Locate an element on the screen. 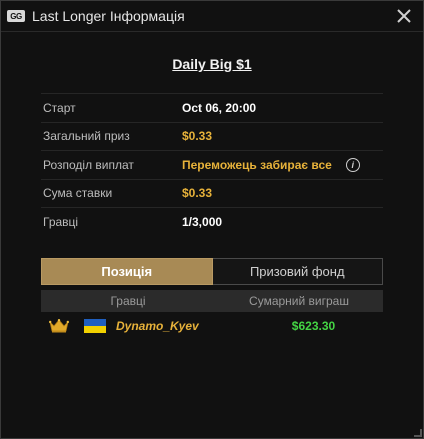 The image size is (424, 439). app-logo: GG is located at coordinates (16, 16).